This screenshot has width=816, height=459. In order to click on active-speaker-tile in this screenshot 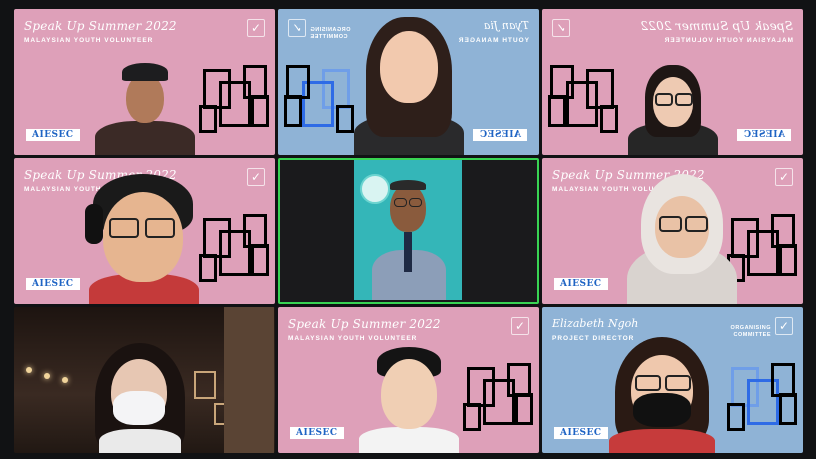, I will do `click(408, 231)`.